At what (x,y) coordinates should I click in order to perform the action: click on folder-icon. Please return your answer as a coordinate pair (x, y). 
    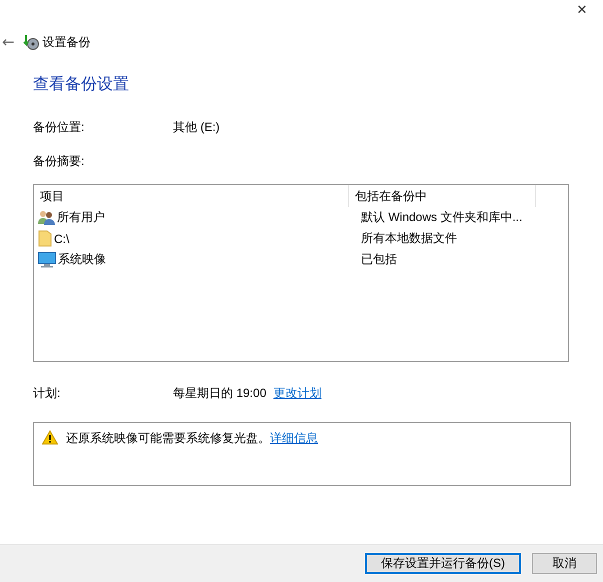
    Looking at the image, I should click on (45, 238).